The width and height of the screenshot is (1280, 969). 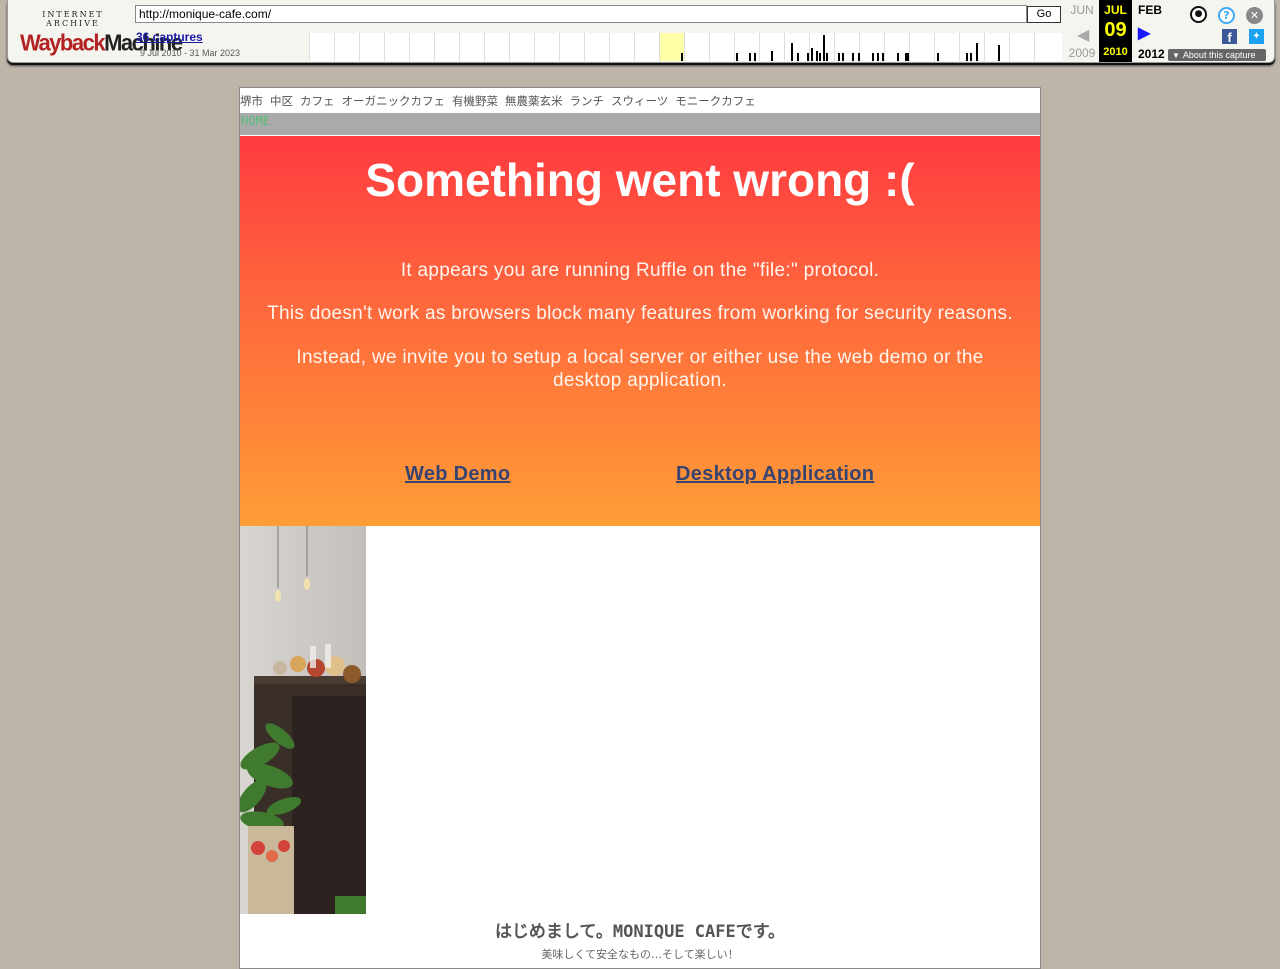 I want to click on keyword: スウィーツ, so click(x=640, y=101).